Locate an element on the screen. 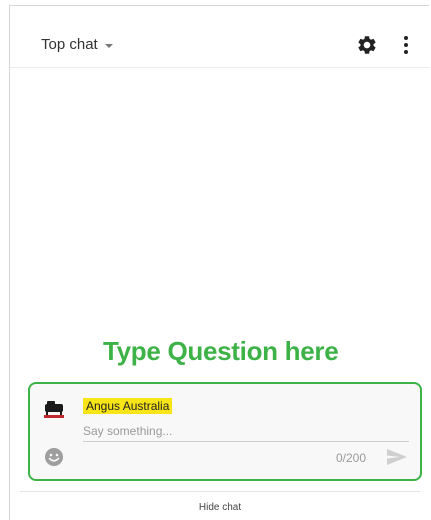  more-vert-icon is located at coordinates (406, 45).